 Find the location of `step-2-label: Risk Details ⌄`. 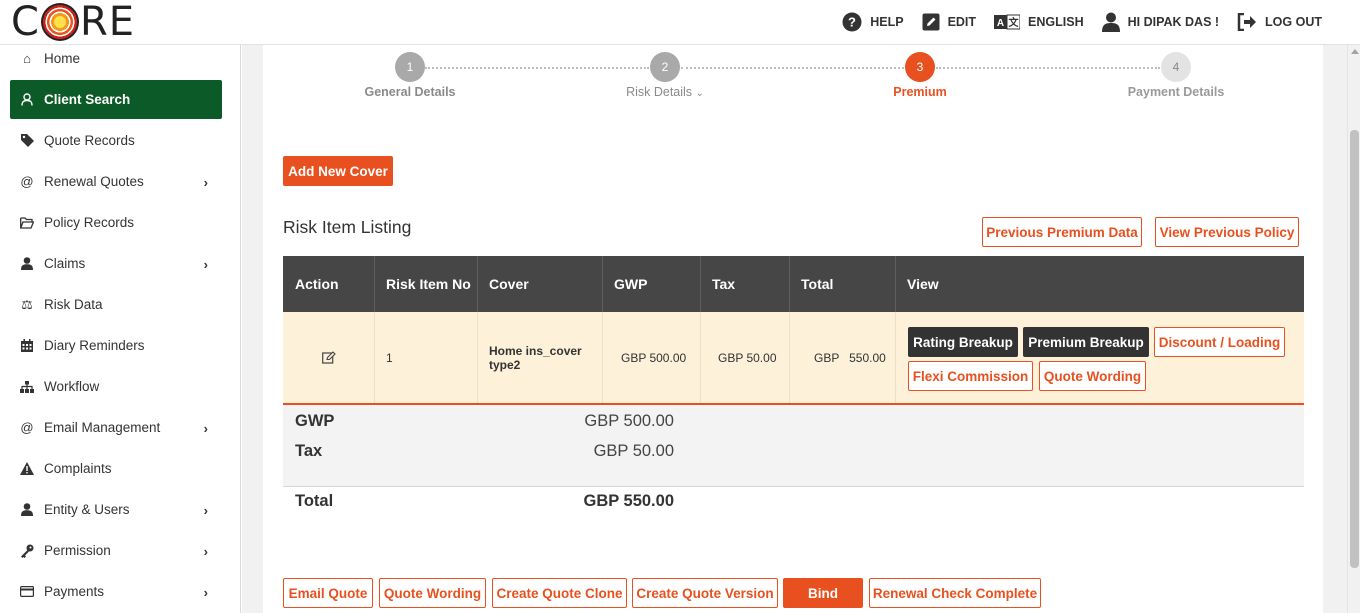

step-2-label: Risk Details ⌄ is located at coordinates (665, 92).